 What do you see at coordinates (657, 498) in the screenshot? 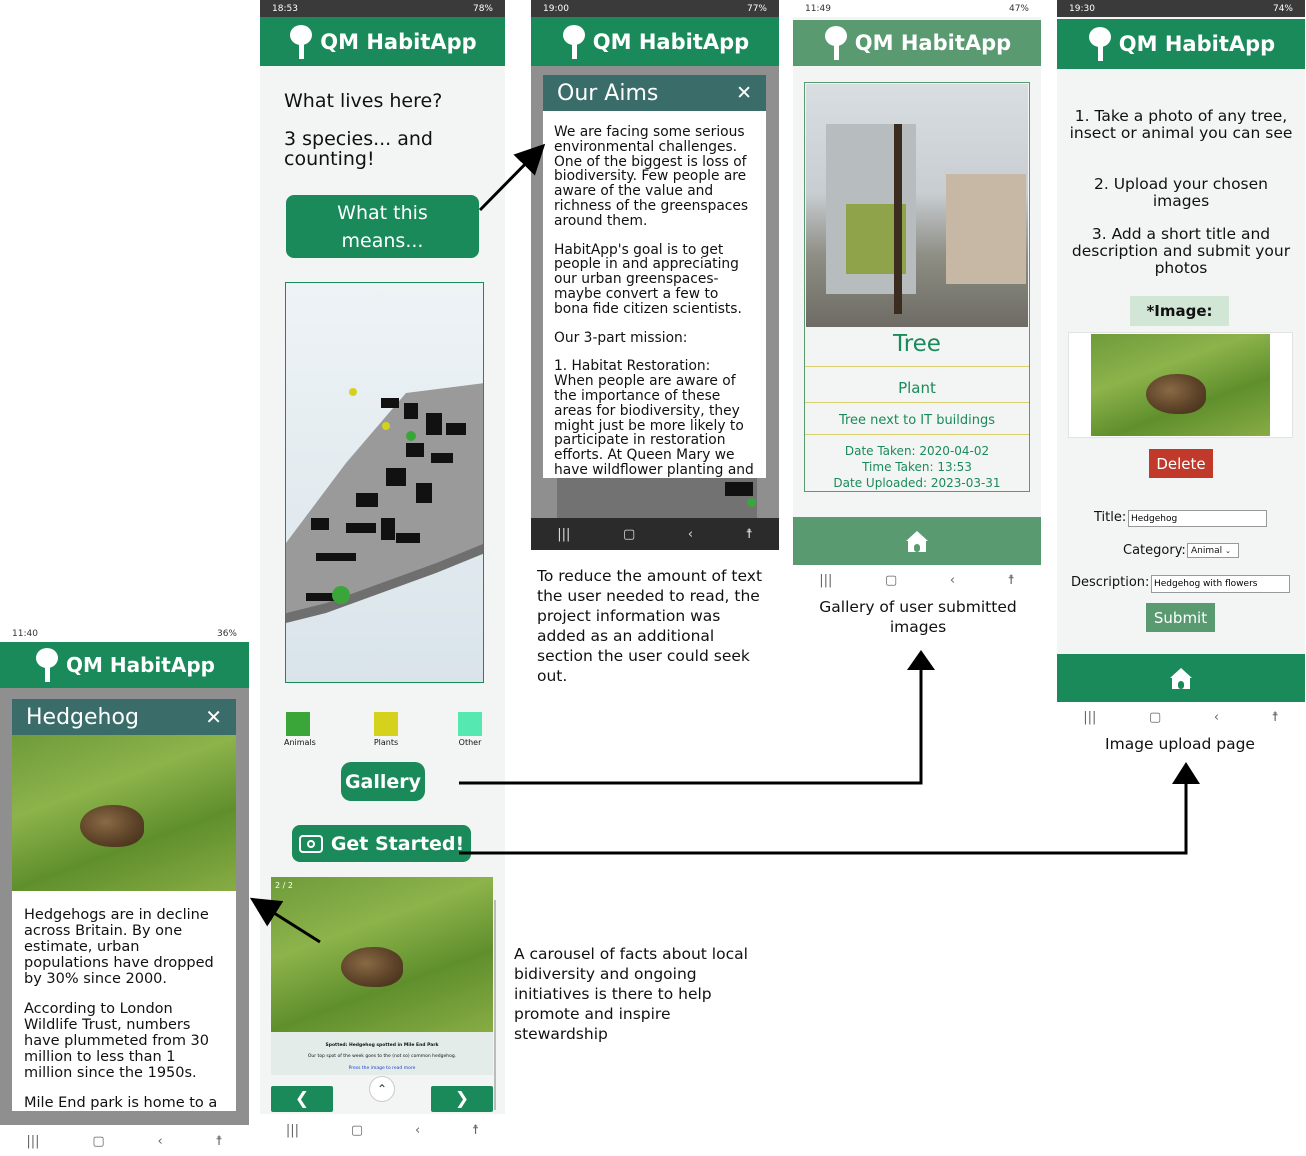
I see `map-peek` at bounding box center [657, 498].